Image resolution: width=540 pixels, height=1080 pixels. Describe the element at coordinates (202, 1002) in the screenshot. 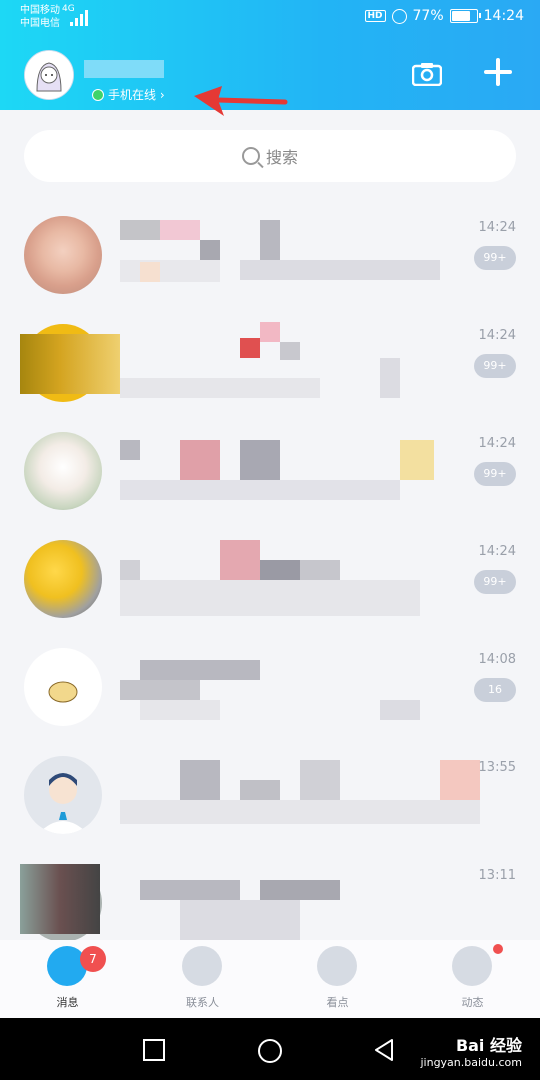

I see `tab-label: 联系人` at that location.